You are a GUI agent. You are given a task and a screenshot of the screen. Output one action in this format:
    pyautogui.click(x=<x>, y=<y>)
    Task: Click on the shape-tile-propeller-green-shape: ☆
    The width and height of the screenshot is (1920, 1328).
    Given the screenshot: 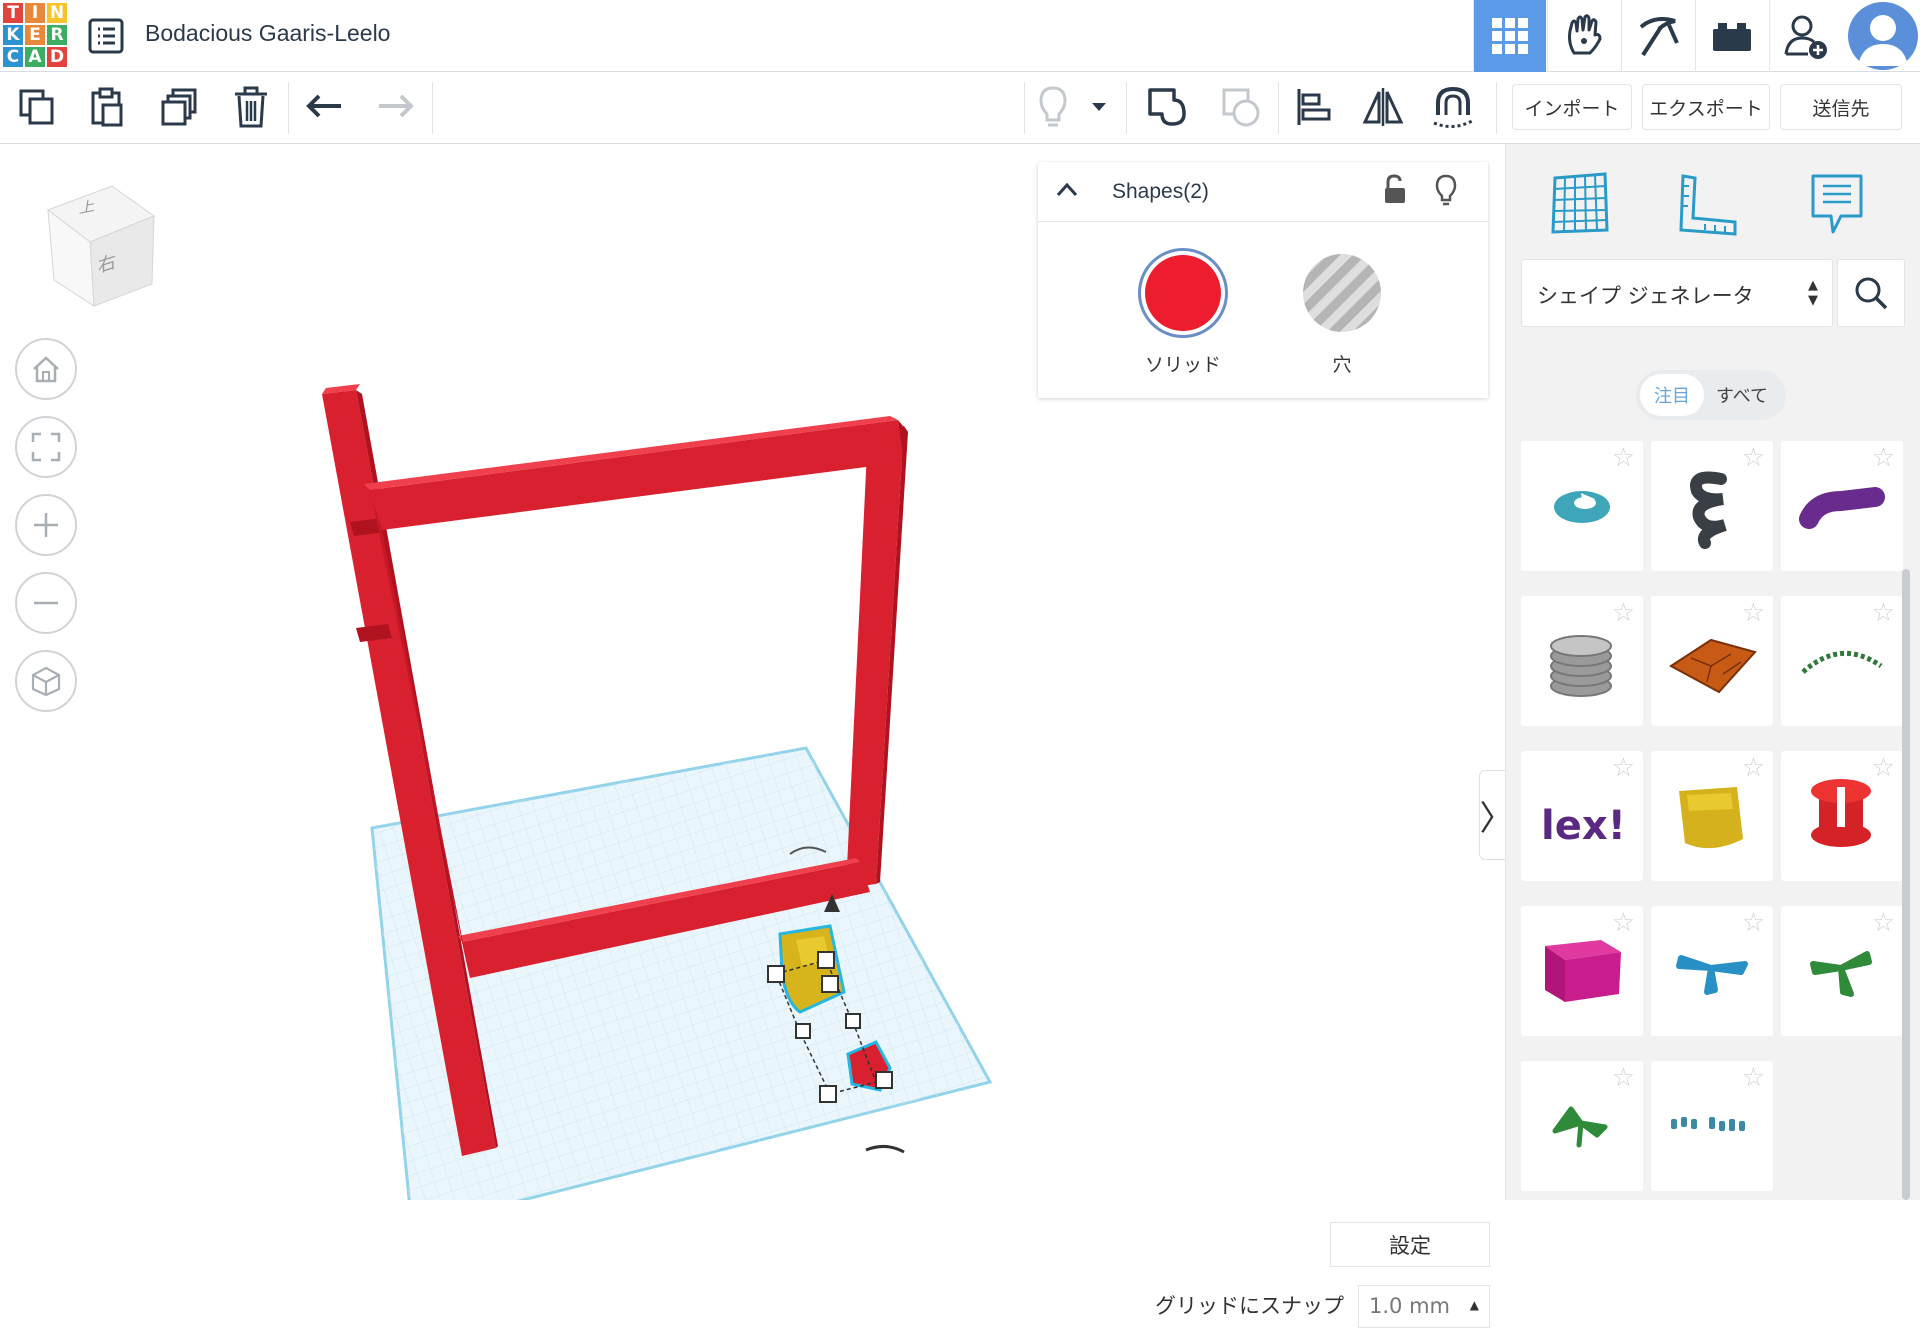 What is the action you would take?
    pyautogui.click(x=1842, y=971)
    